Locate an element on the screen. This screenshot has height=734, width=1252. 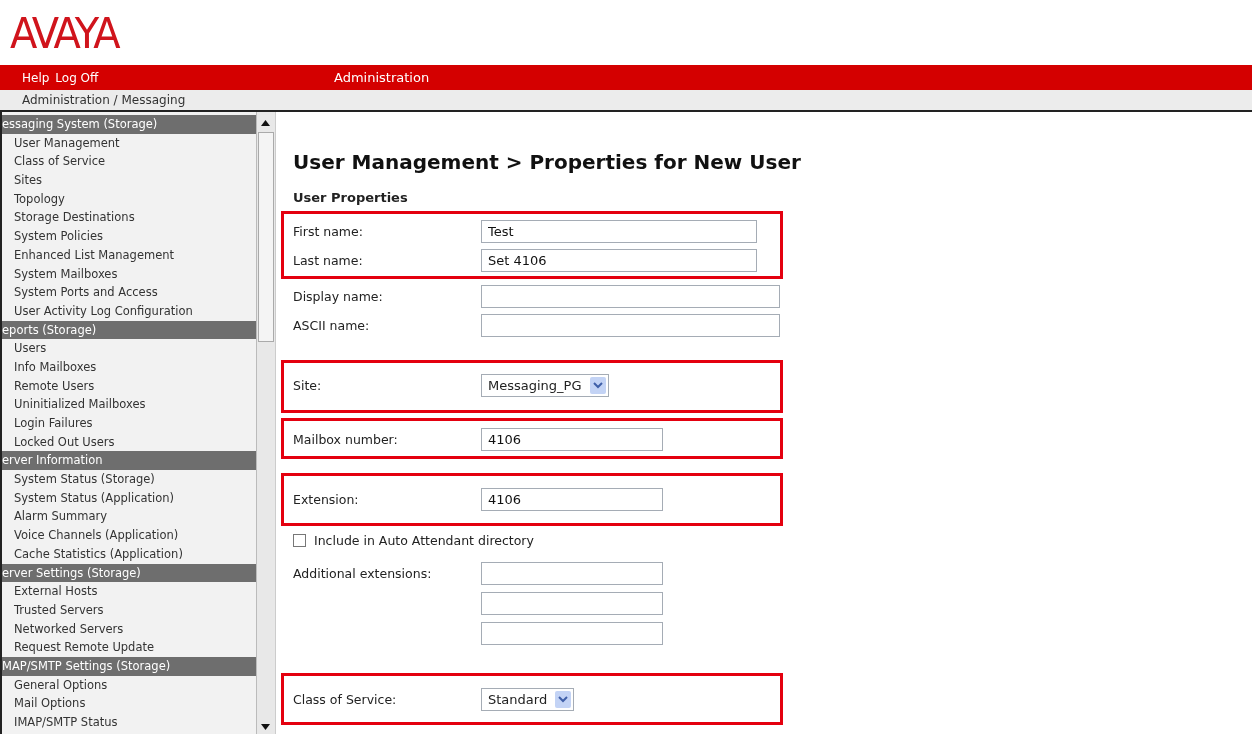
sidebar-item: User Activity Log Configuration is located at coordinates (129, 311).